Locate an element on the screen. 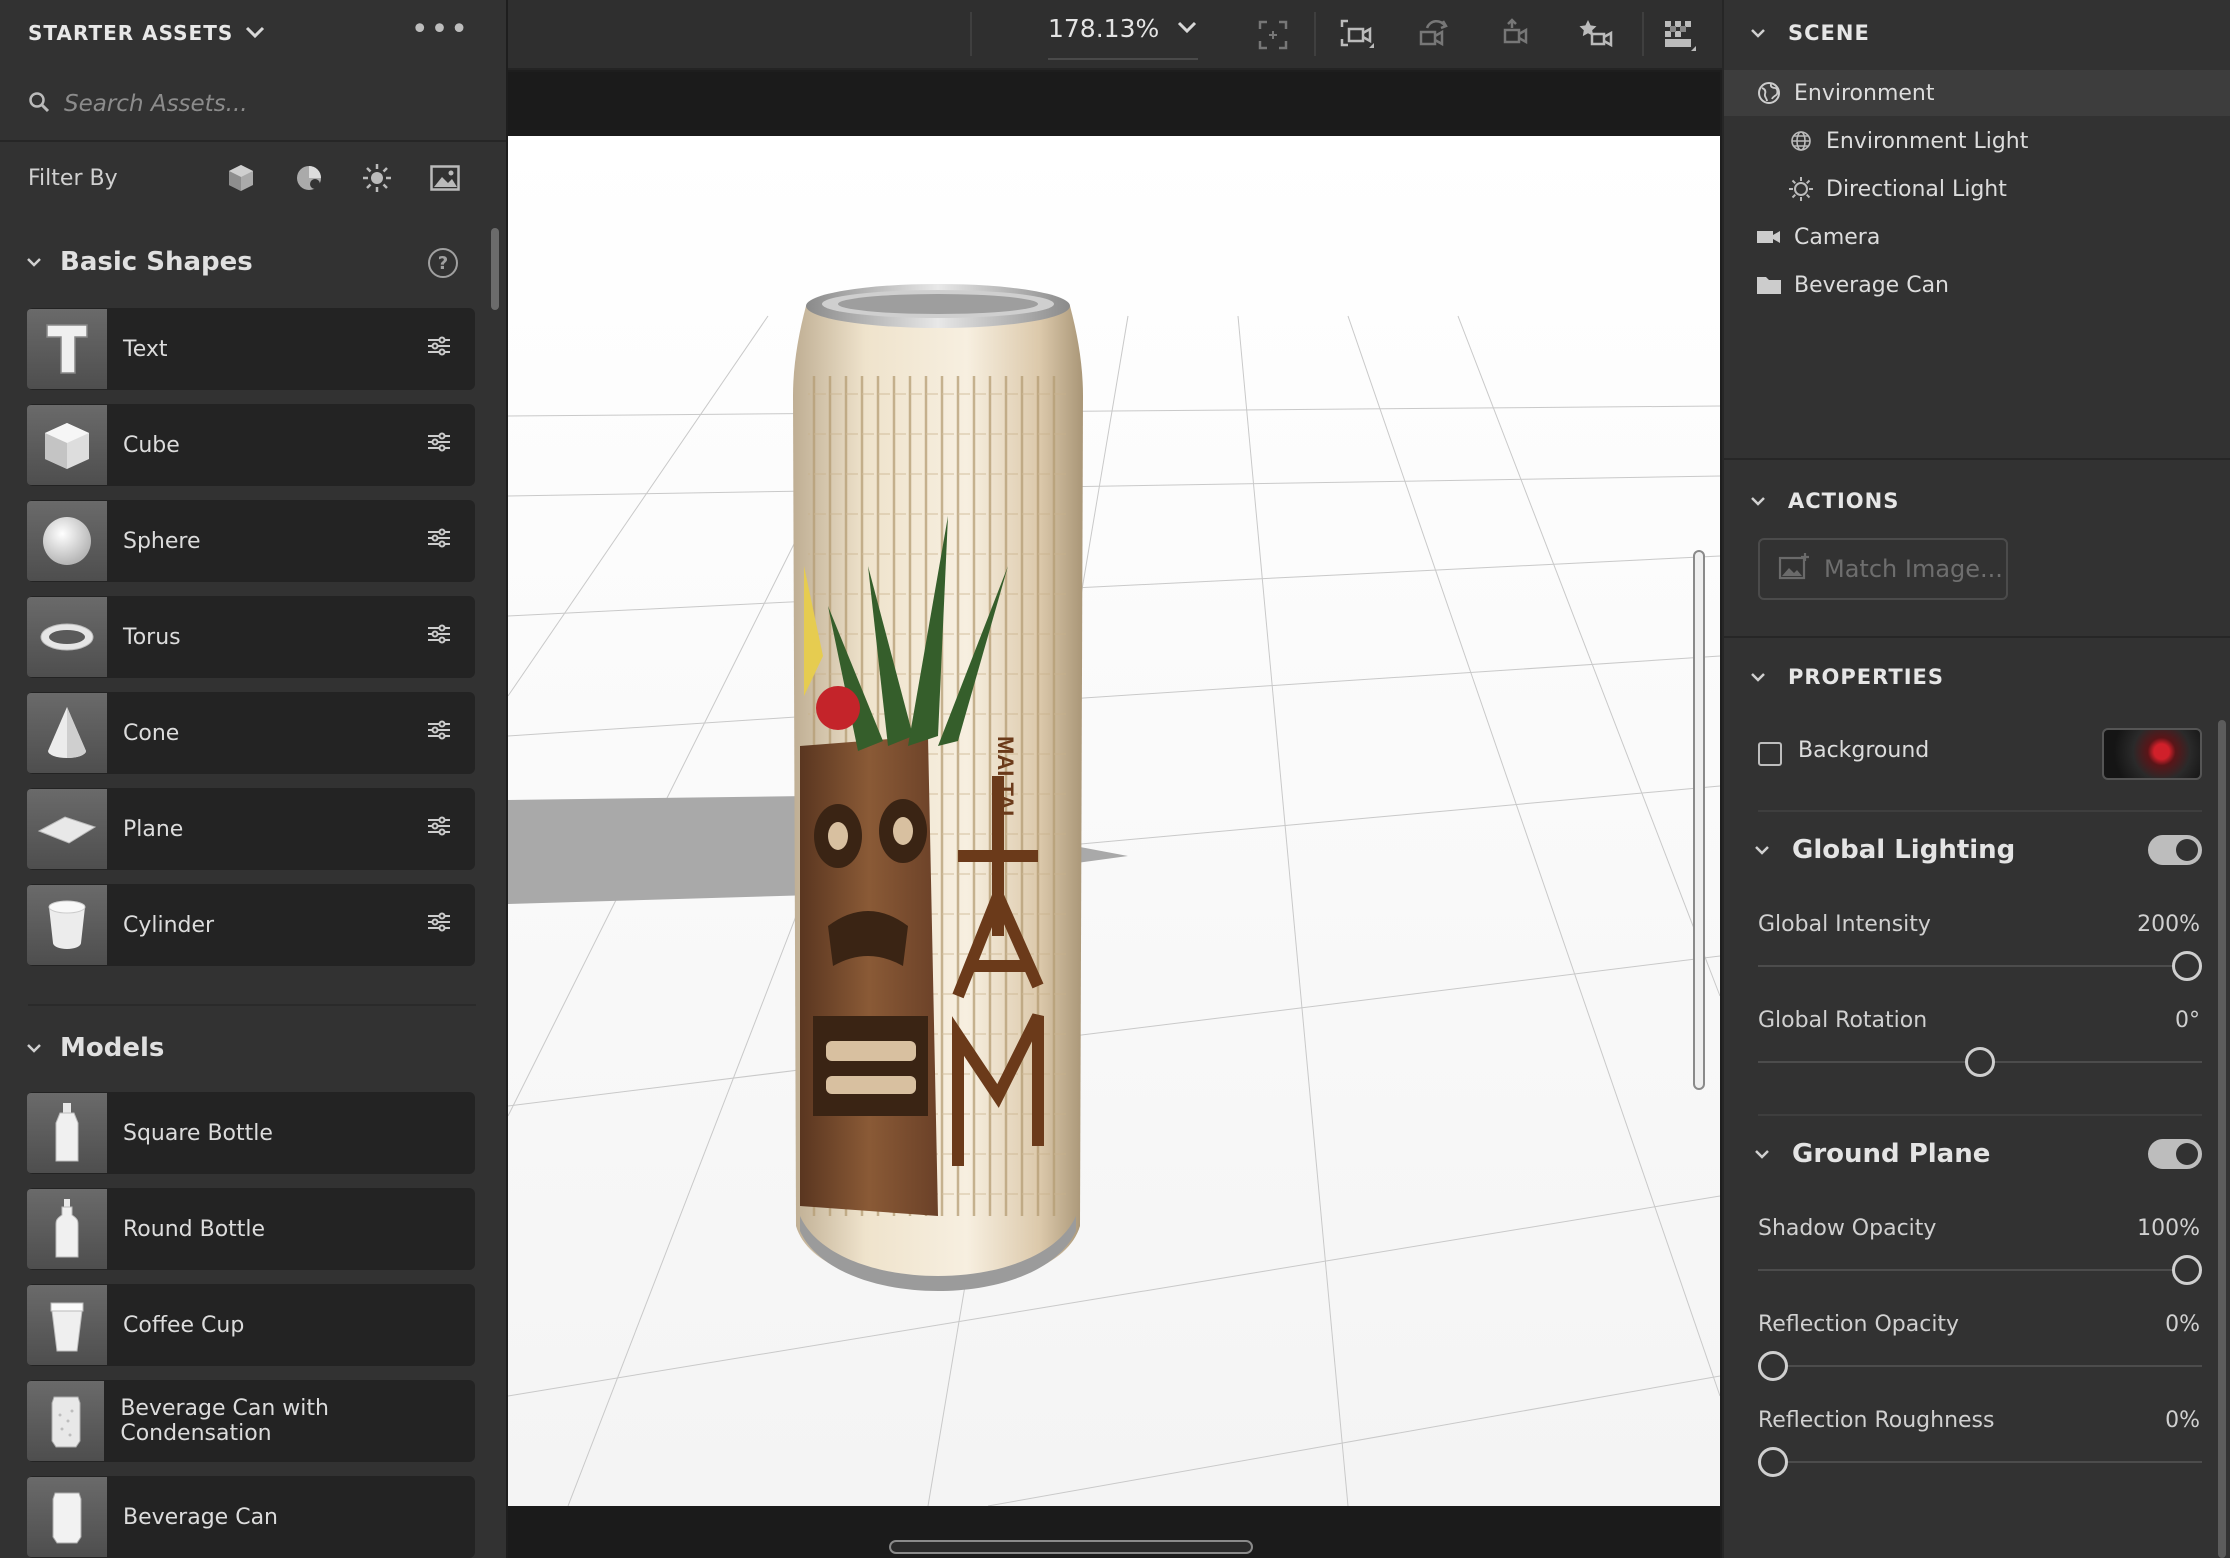  camera-frame-icon is located at coordinates (1357, 35).